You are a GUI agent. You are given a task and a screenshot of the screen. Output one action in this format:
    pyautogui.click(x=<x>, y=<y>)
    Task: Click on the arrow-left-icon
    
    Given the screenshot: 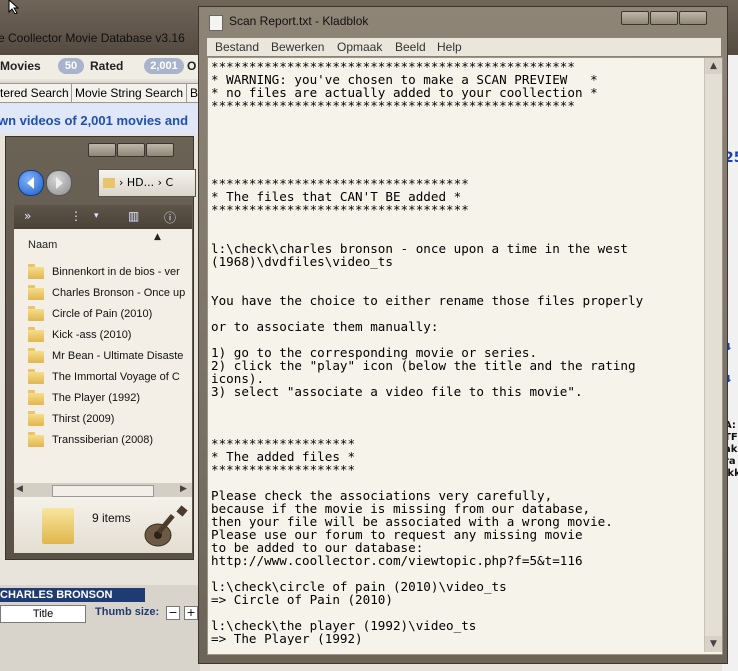 What is the action you would take?
    pyautogui.click(x=30, y=183)
    